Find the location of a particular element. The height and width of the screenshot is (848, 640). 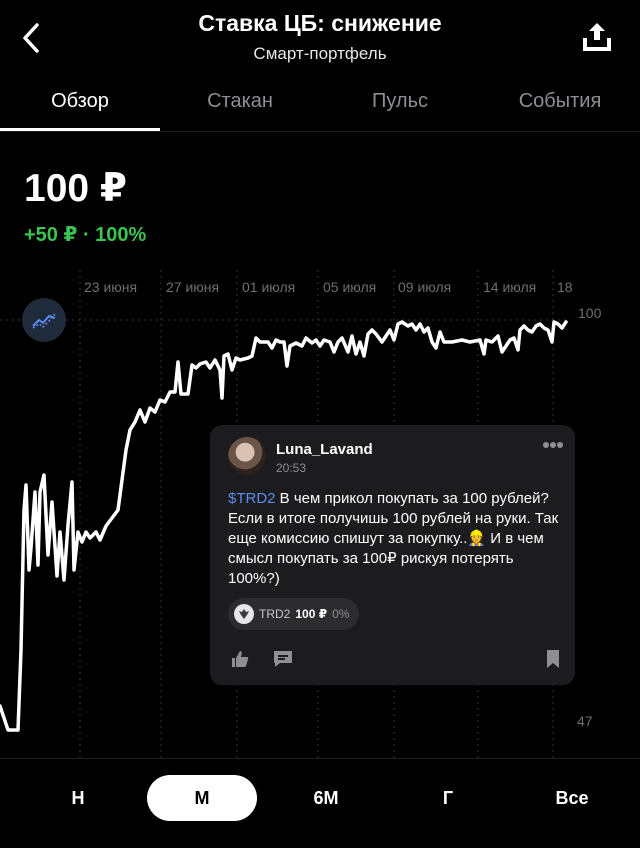

period-all: Все is located at coordinates (572, 798).